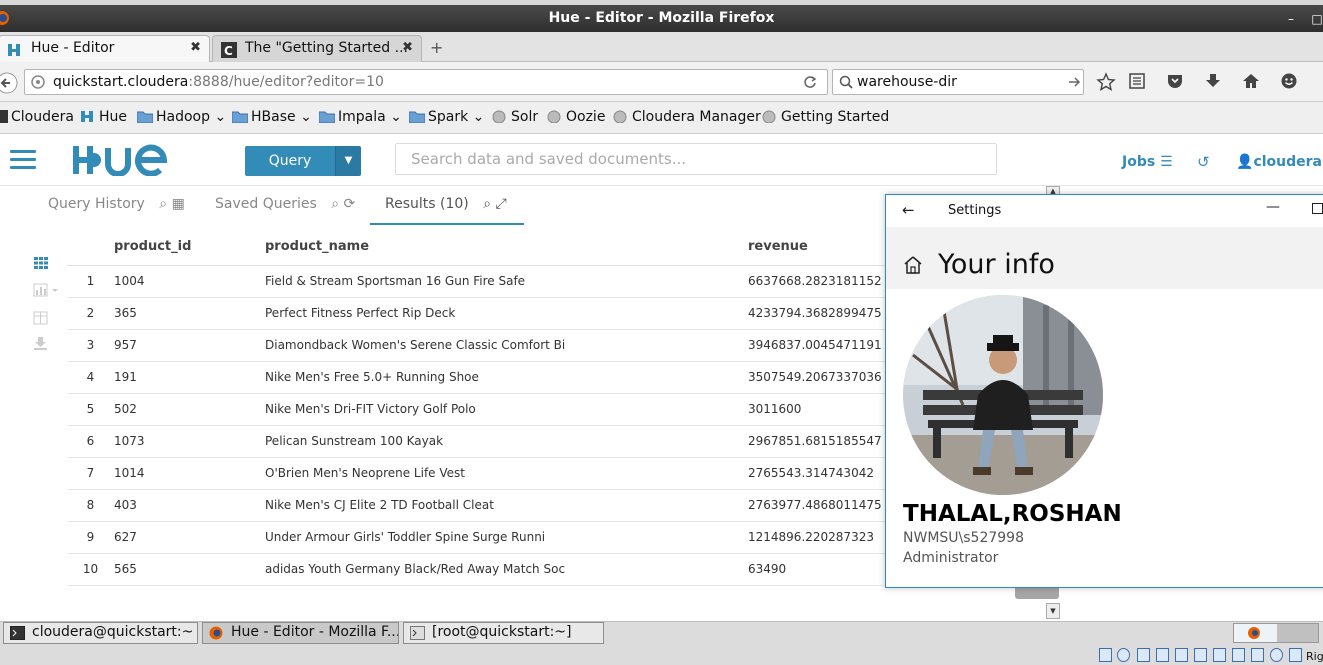 The height and width of the screenshot is (665, 1323). I want to click on scroll-down-button: ▼, so click(1053, 611).